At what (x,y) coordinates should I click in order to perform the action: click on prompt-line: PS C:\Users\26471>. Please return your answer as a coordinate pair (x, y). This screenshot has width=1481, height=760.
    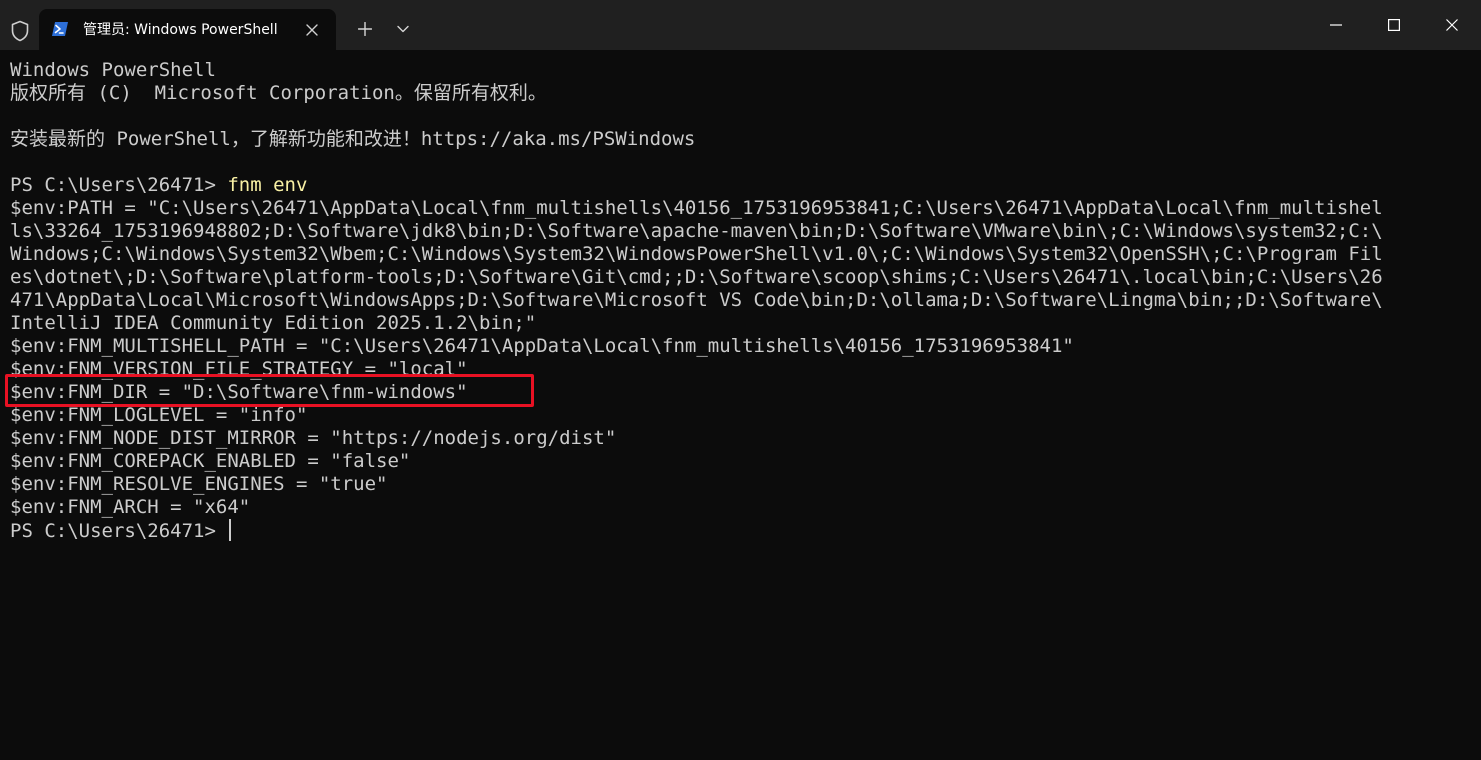
    Looking at the image, I should click on (121, 530).